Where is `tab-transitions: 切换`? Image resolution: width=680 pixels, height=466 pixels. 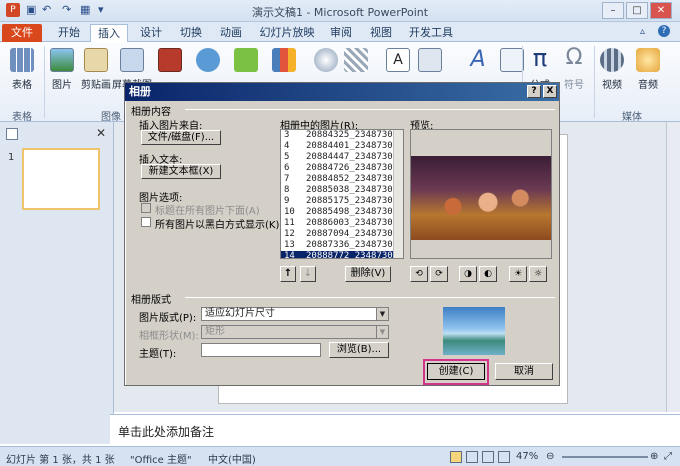
tab-transitions: 切换 is located at coordinates (191, 33).